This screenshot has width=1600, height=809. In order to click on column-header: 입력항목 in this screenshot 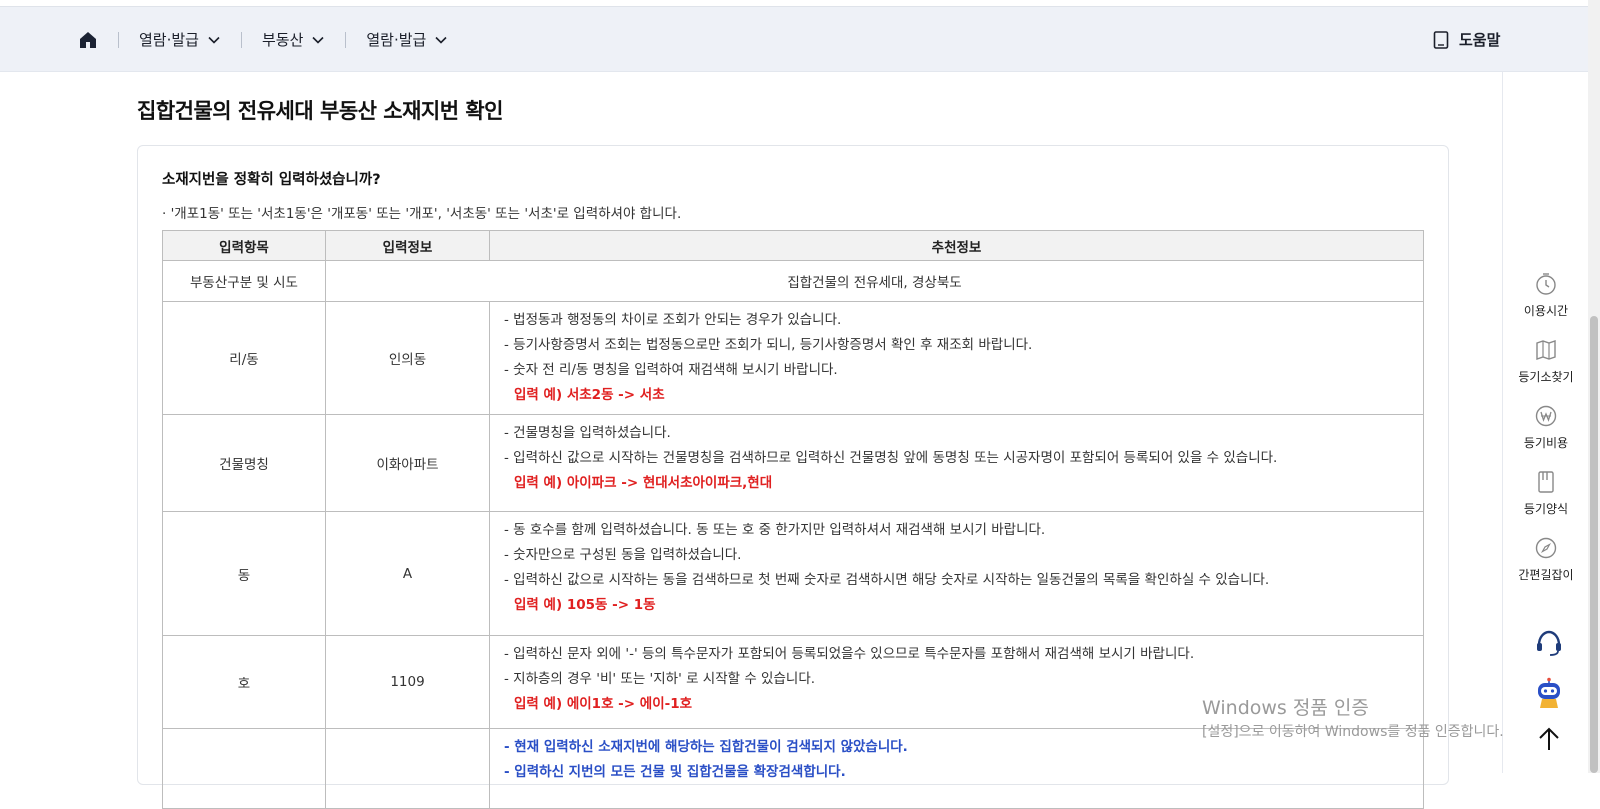, I will do `click(244, 245)`.